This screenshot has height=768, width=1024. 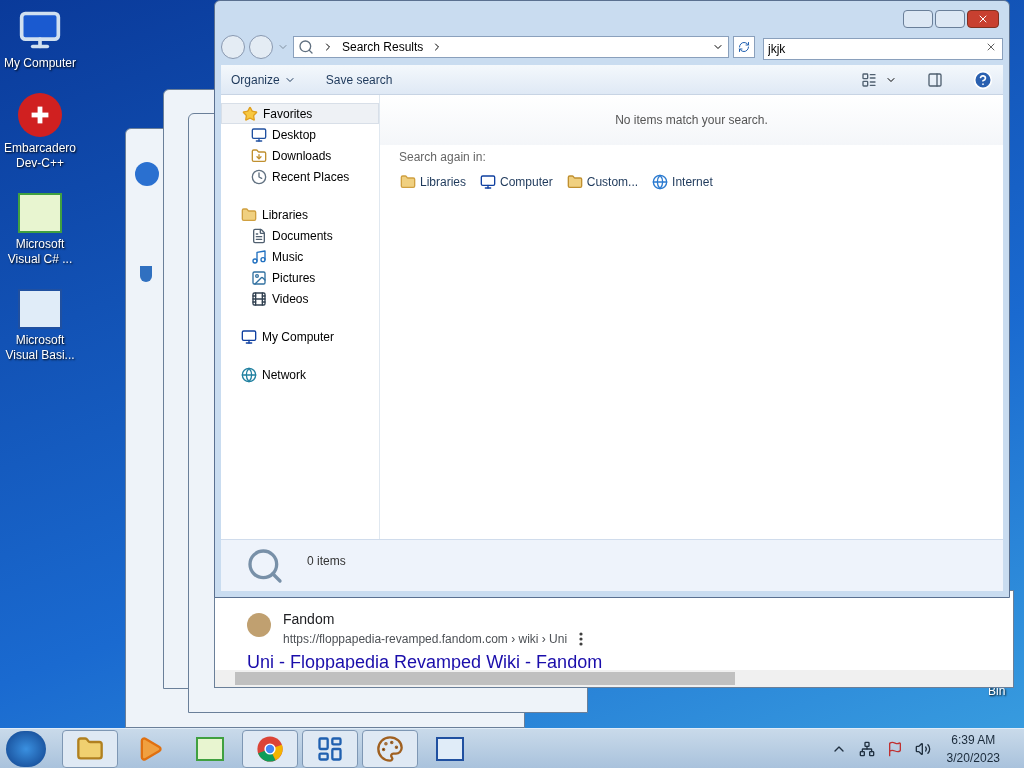 What do you see at coordinates (26, 748) in the screenshot?
I see `start-button` at bounding box center [26, 748].